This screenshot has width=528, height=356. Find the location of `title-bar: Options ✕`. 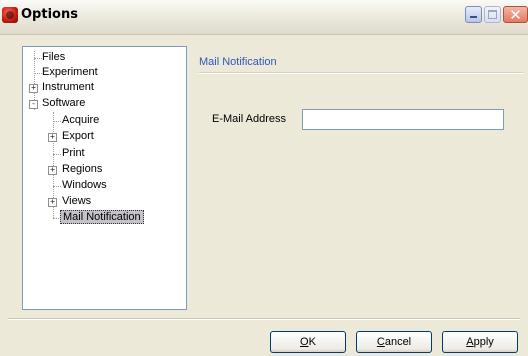

title-bar: Options ✕ is located at coordinates (264, 17).